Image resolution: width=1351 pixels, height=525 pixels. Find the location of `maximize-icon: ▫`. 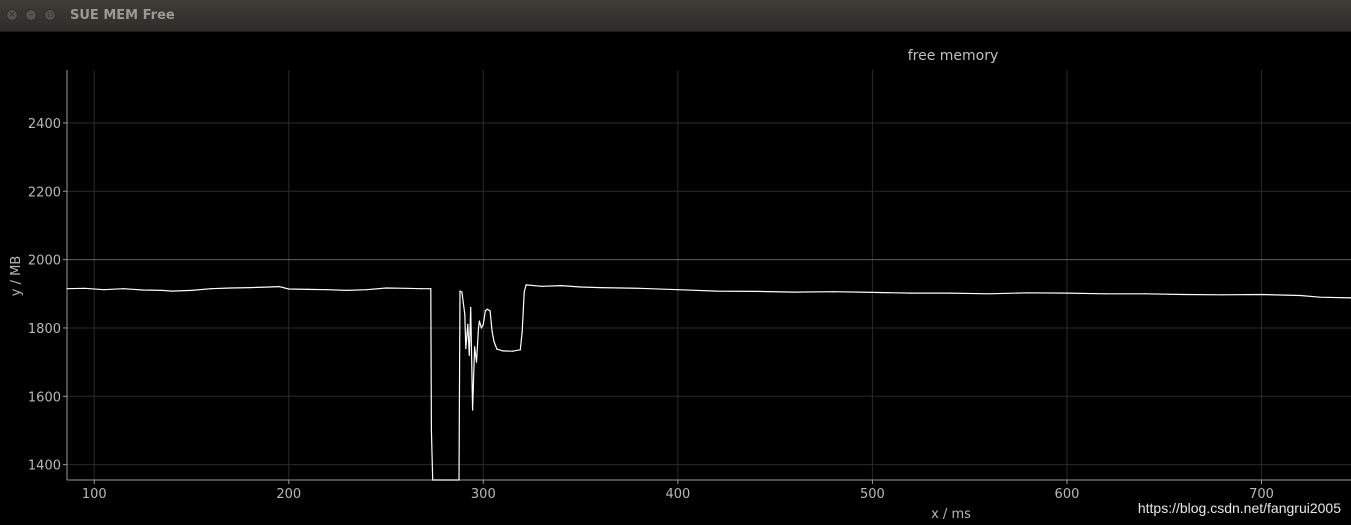

maximize-icon: ▫ is located at coordinates (50, 15).